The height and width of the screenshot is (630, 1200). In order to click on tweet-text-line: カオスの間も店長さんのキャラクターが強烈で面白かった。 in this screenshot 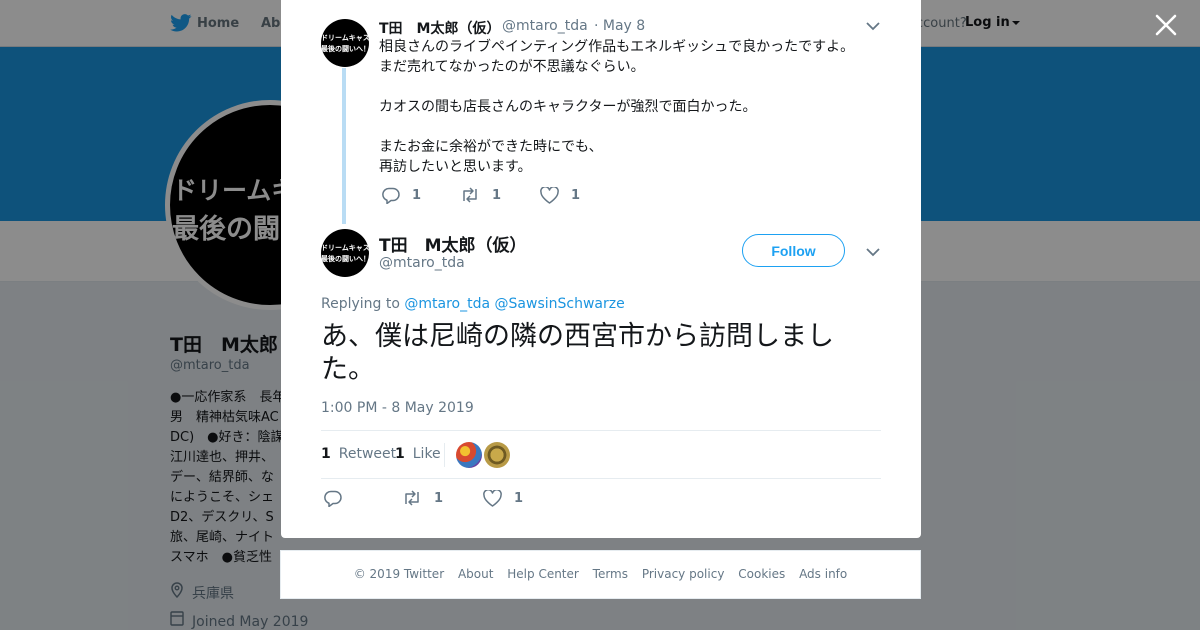, I will do `click(568, 107)`.